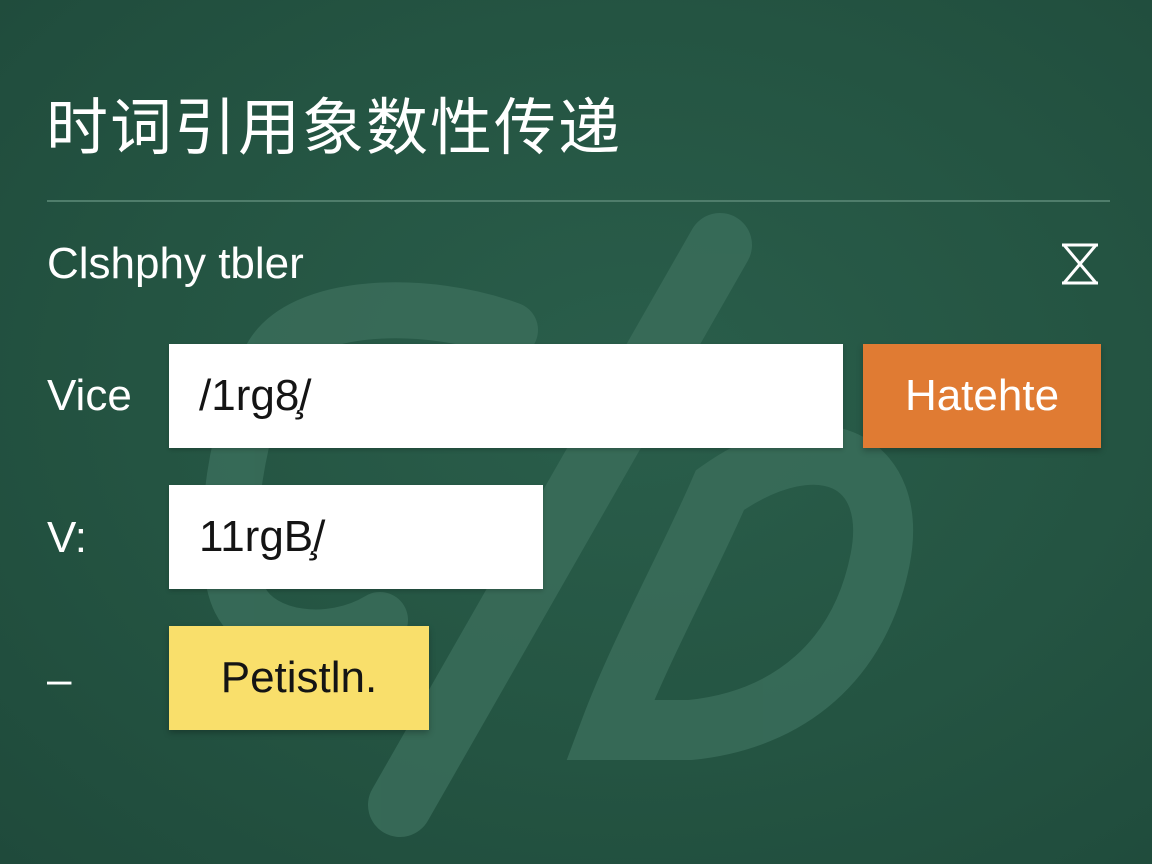  What do you see at coordinates (299, 678) in the screenshot?
I see `secondary-action-button: Petistln.` at bounding box center [299, 678].